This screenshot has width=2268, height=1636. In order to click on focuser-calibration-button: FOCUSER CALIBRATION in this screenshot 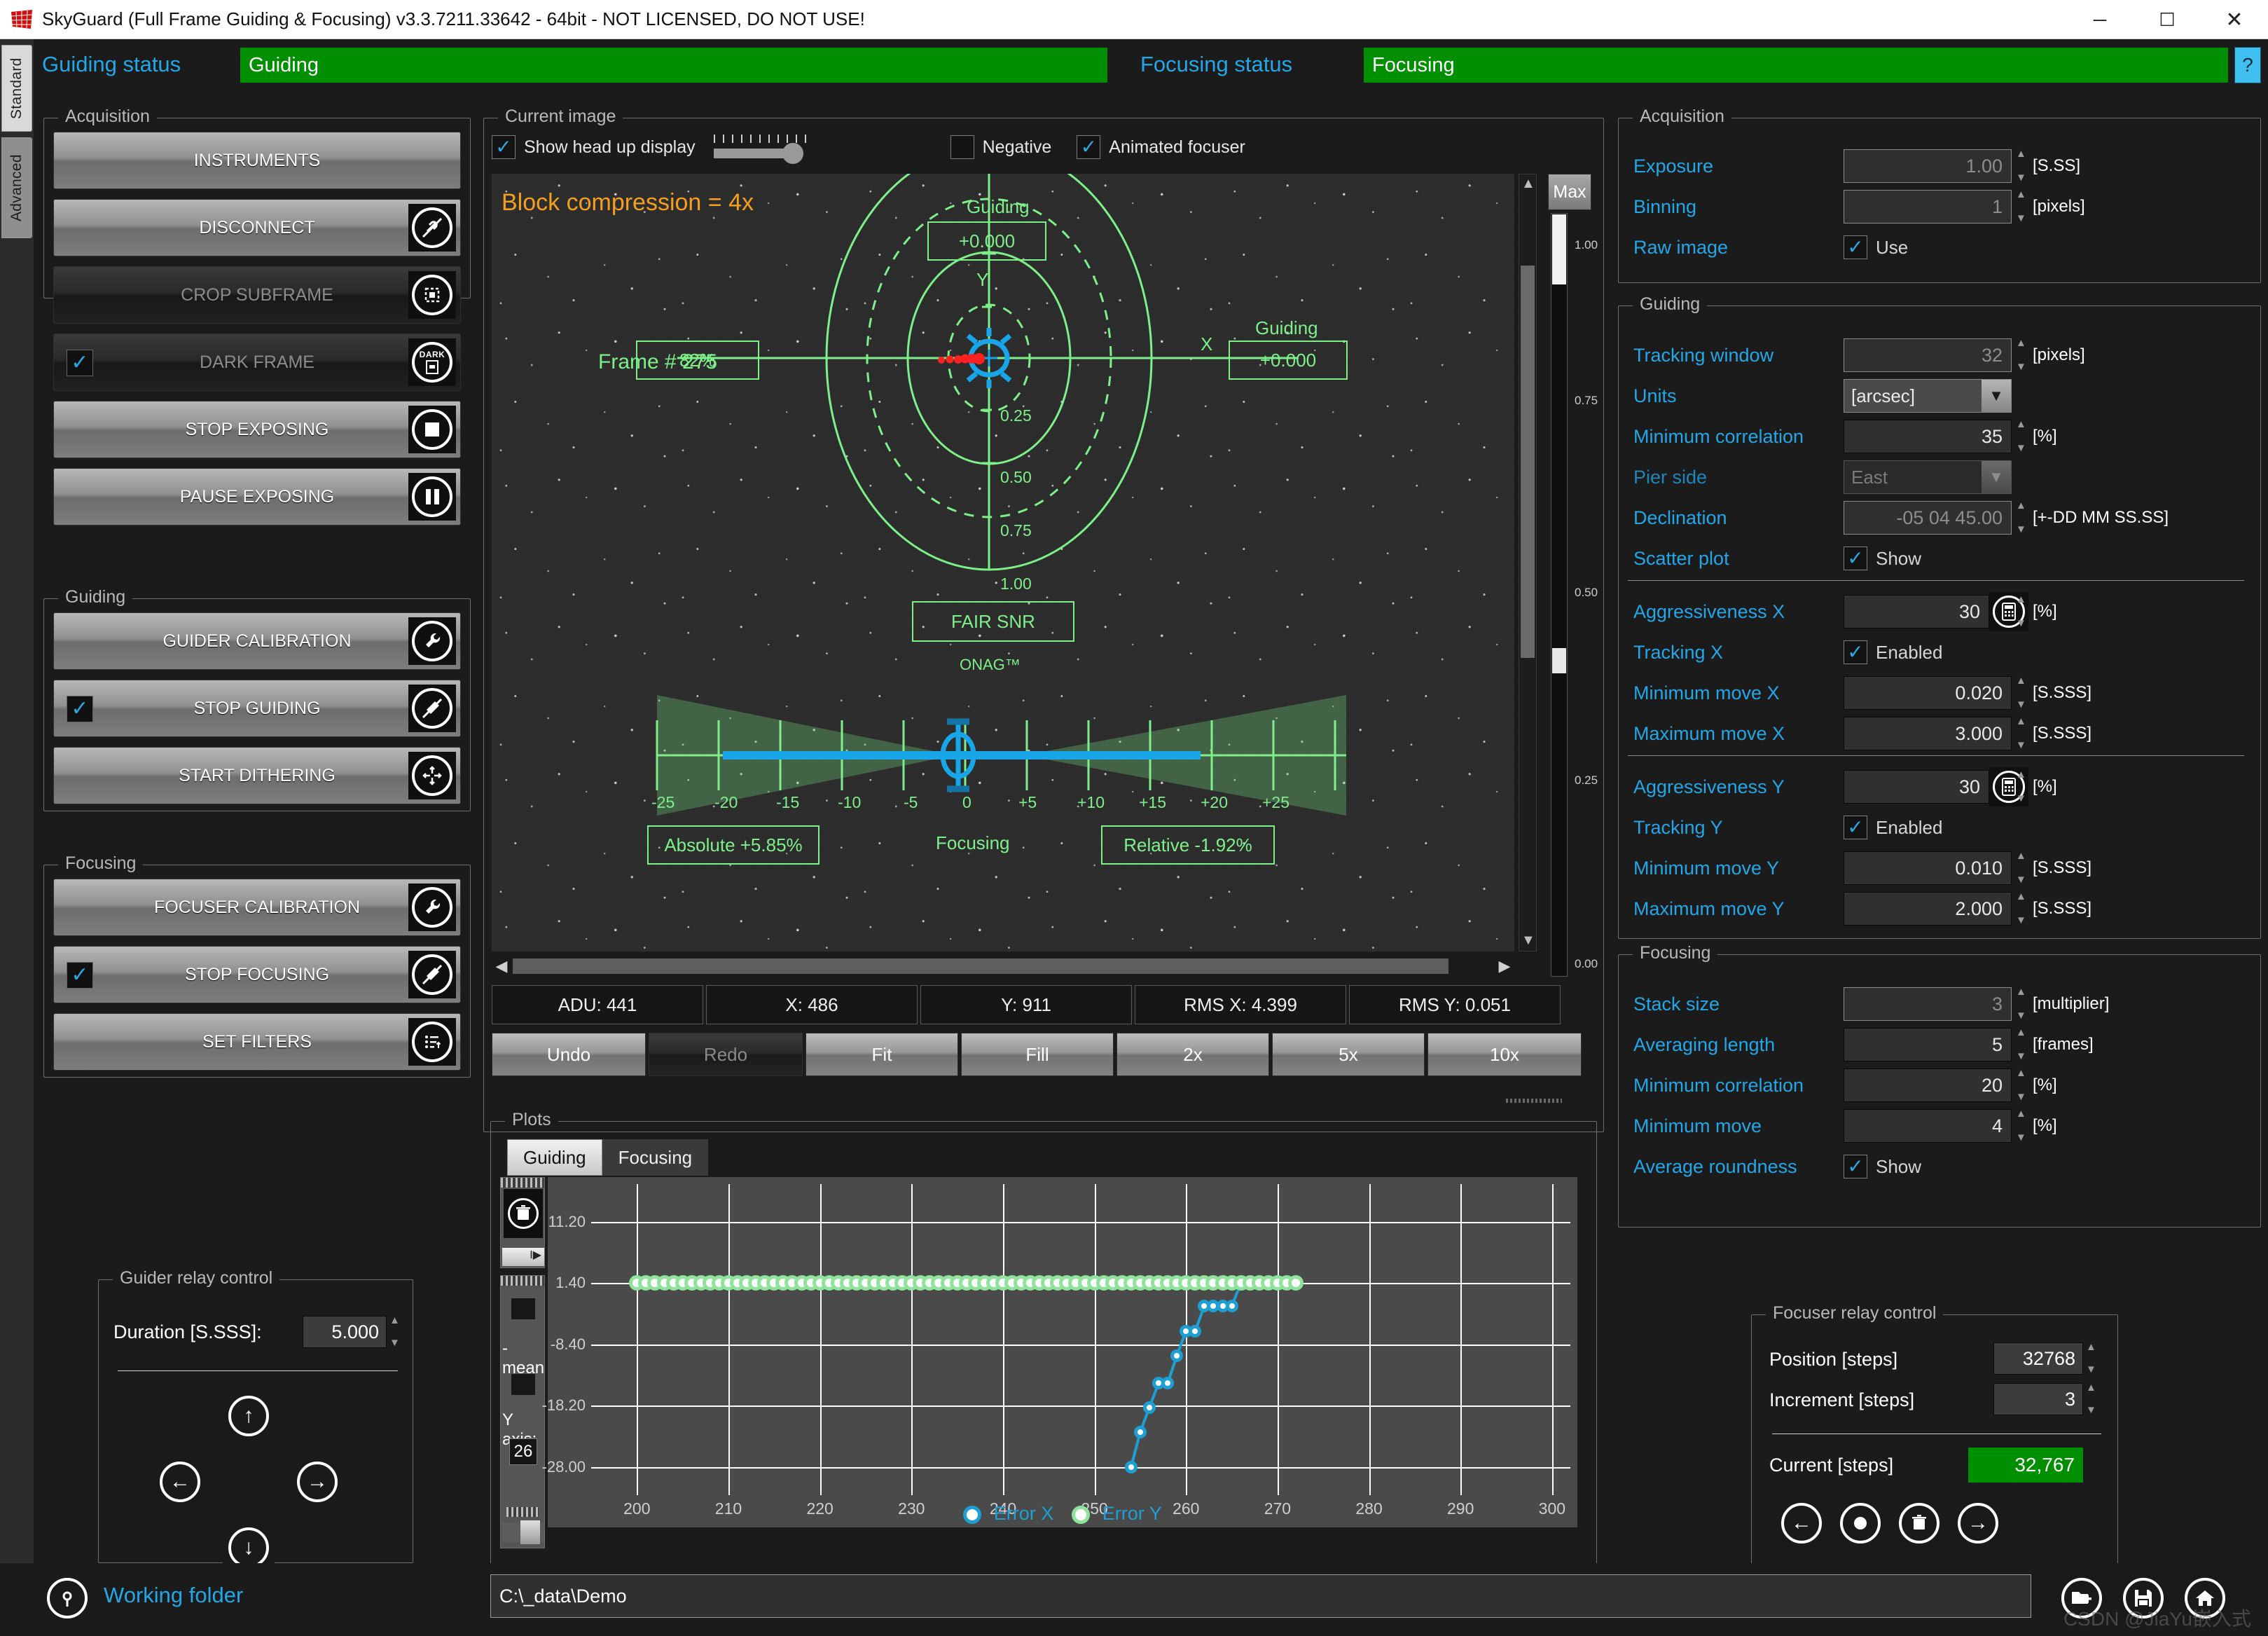, I will do `click(257, 907)`.